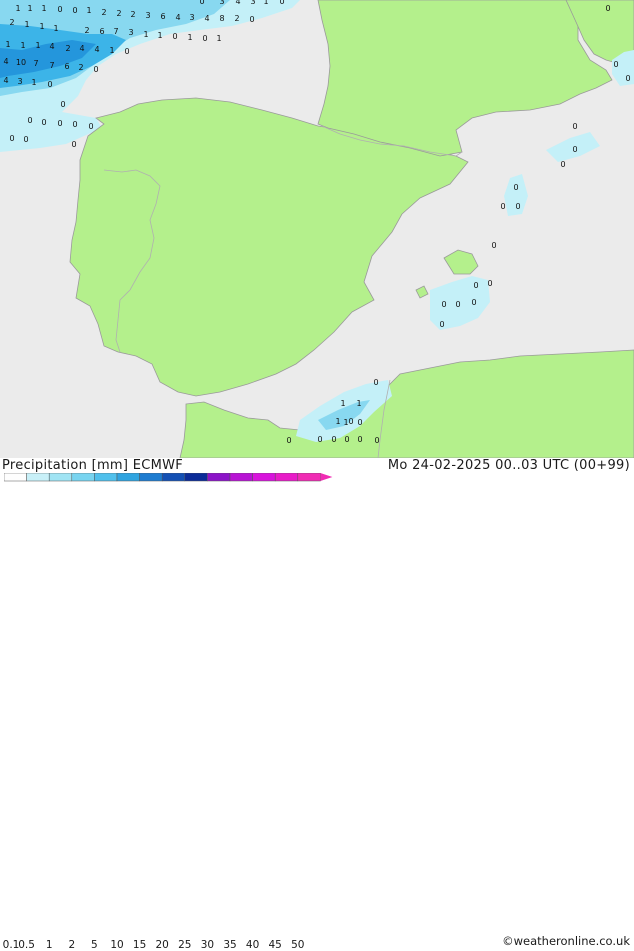 The height and width of the screenshot is (951, 634). Describe the element at coordinates (275, 945) in the screenshot. I see `scale-label: 45` at that location.